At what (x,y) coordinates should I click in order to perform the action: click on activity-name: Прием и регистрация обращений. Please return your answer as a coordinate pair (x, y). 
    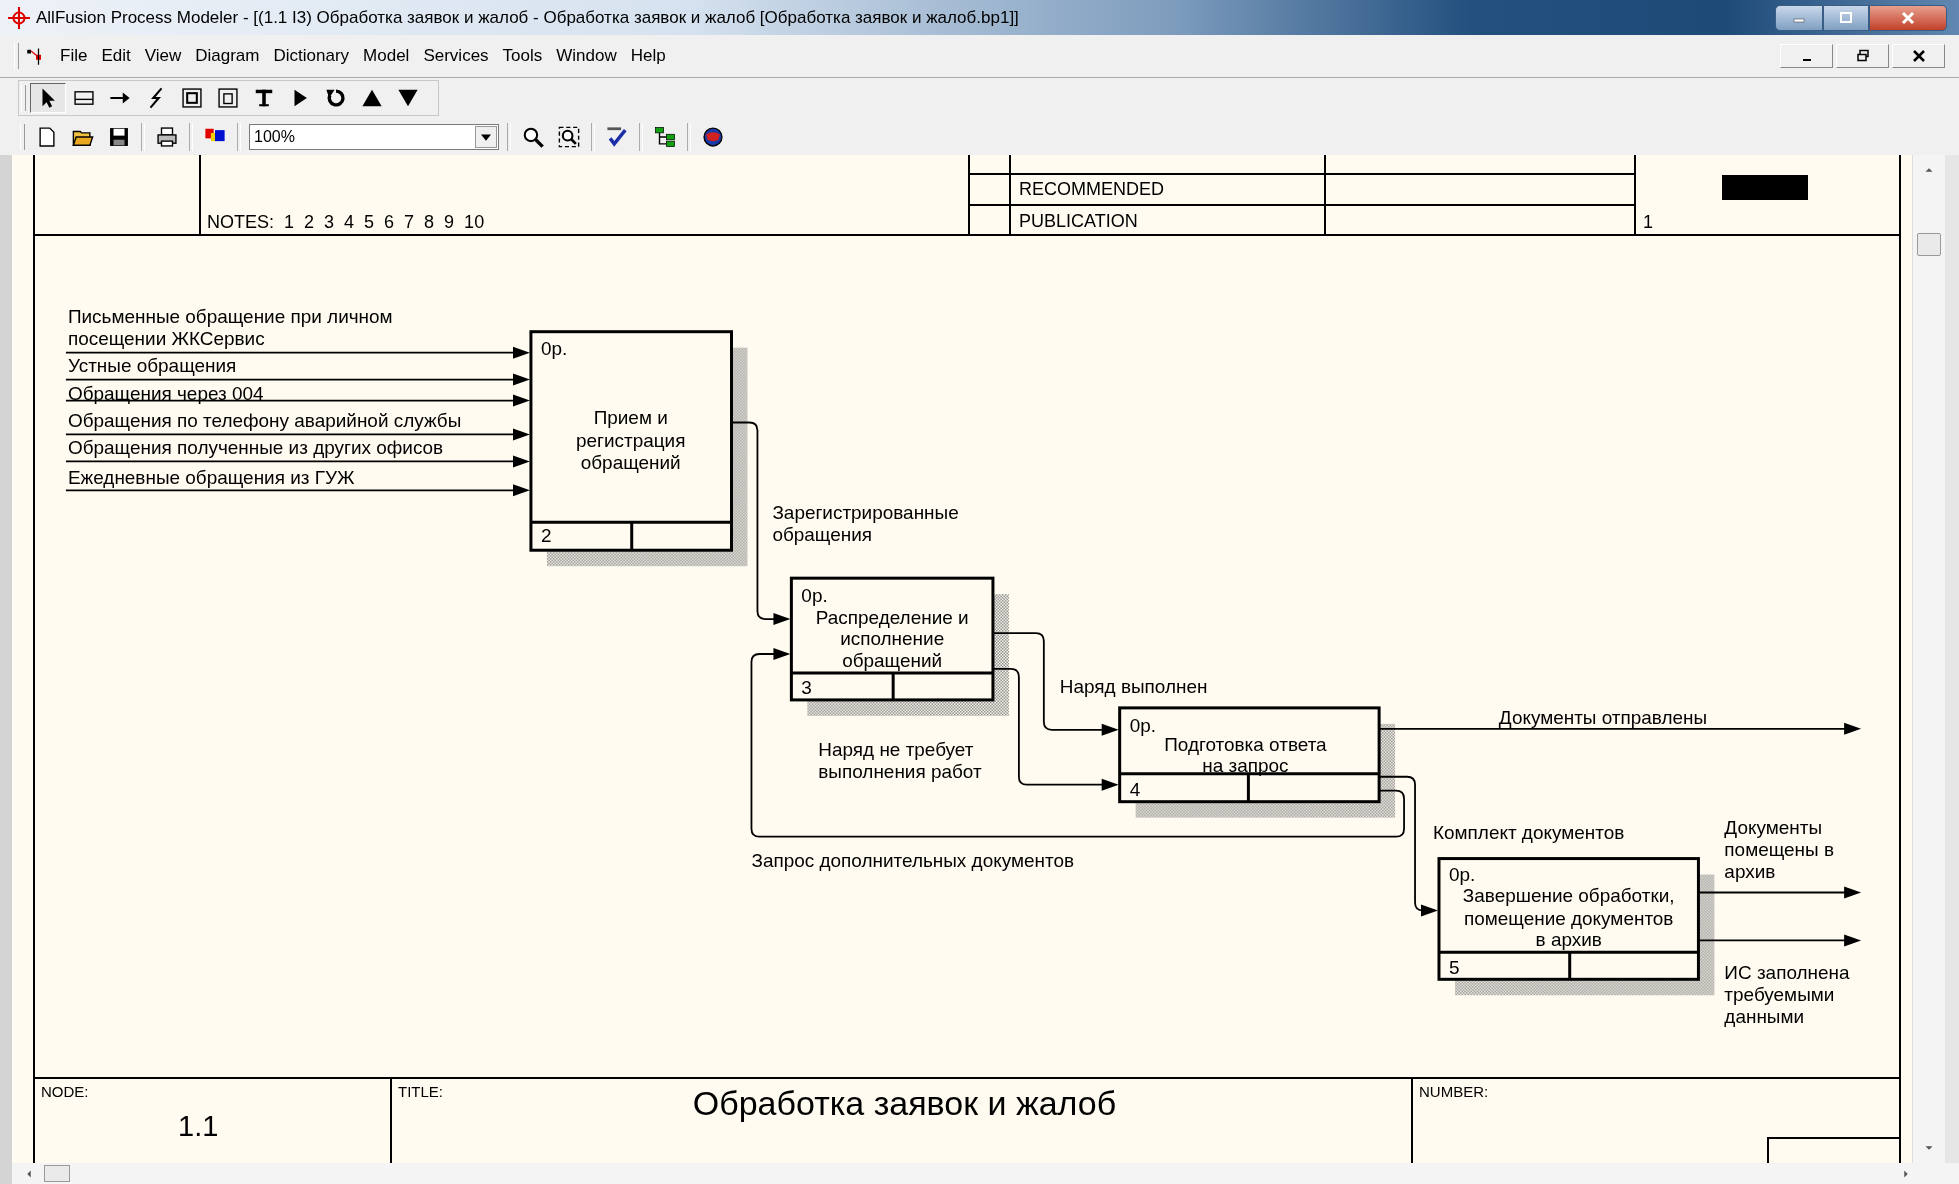
    Looking at the image, I should click on (631, 440).